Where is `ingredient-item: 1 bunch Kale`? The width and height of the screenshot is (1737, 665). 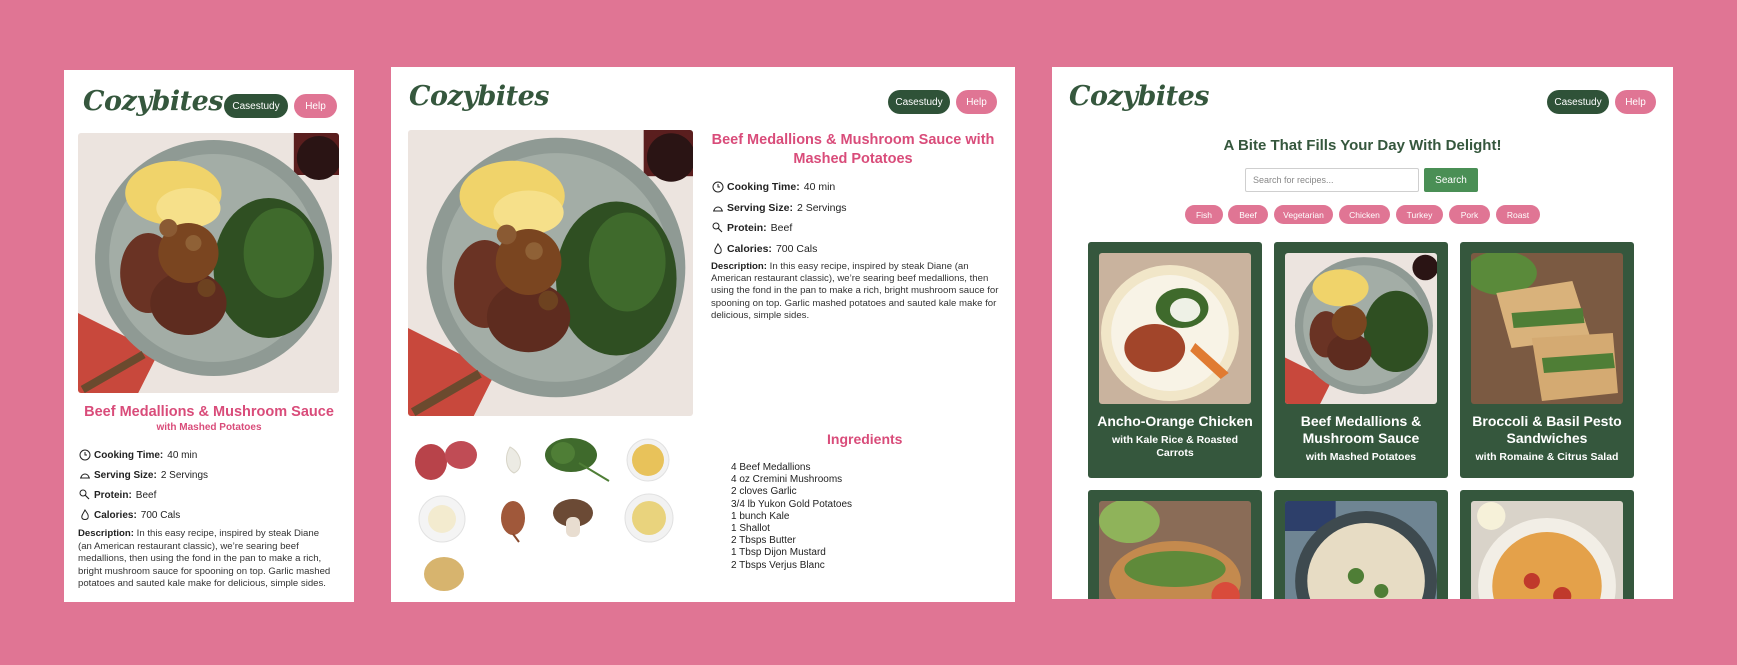 ingredient-item: 1 bunch Kale is located at coordinates (760, 516).